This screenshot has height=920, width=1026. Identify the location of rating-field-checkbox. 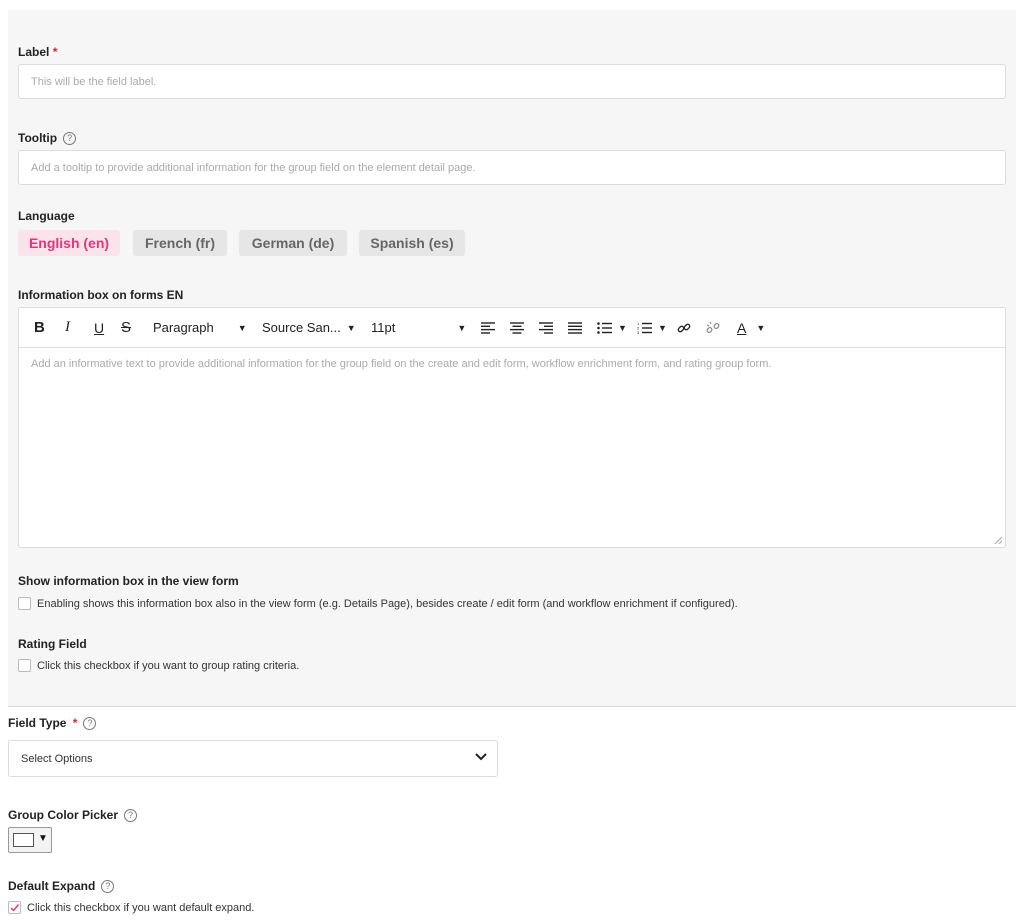
(24, 666).